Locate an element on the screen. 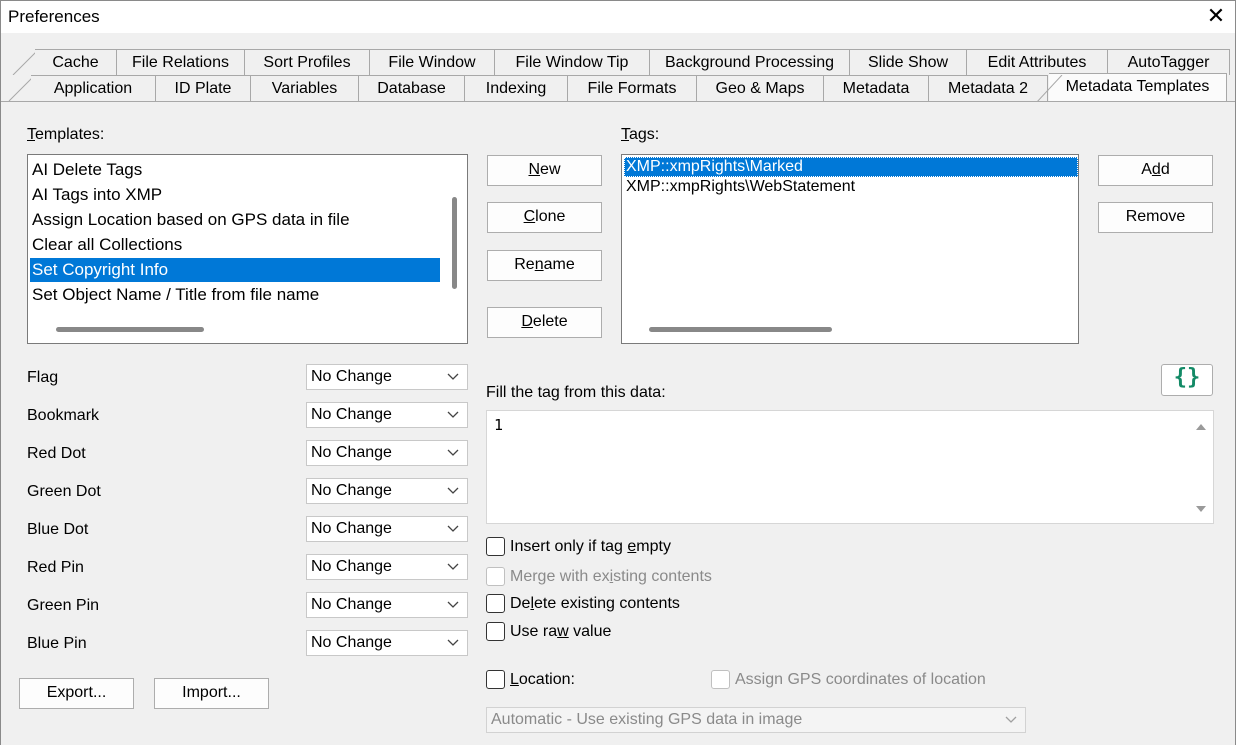 The image size is (1236, 745). red-dot-select: No Change is located at coordinates (387, 453).